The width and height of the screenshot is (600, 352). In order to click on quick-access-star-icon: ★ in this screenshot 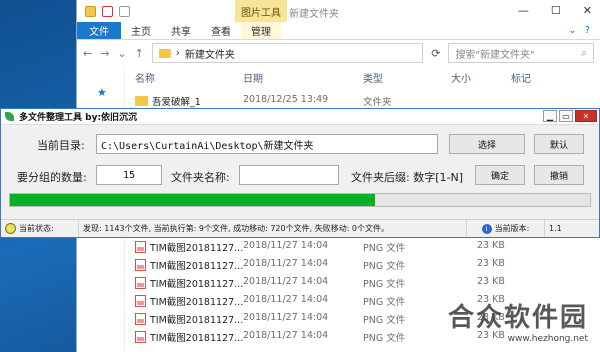, I will do `click(102, 92)`.